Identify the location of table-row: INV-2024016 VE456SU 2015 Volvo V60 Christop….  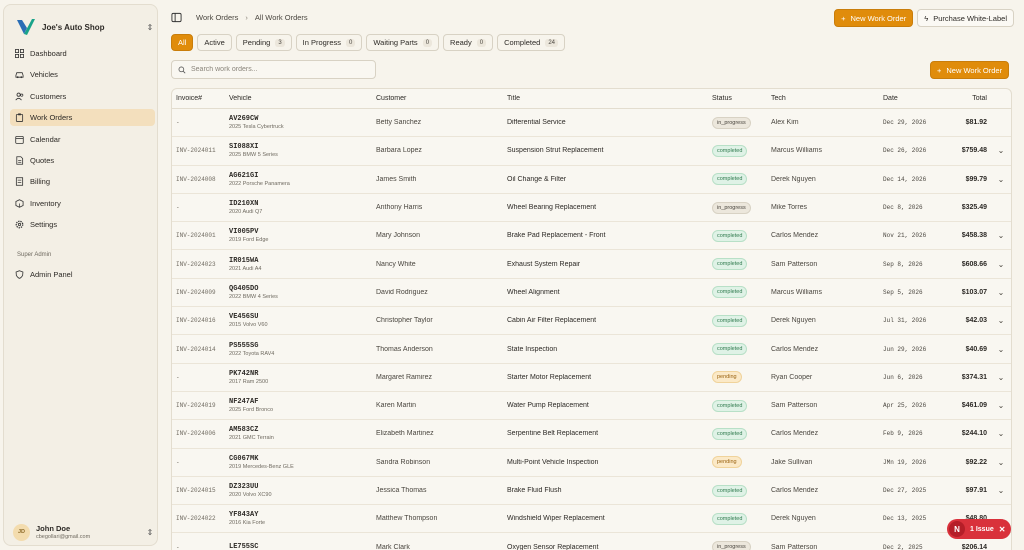
(591, 321).